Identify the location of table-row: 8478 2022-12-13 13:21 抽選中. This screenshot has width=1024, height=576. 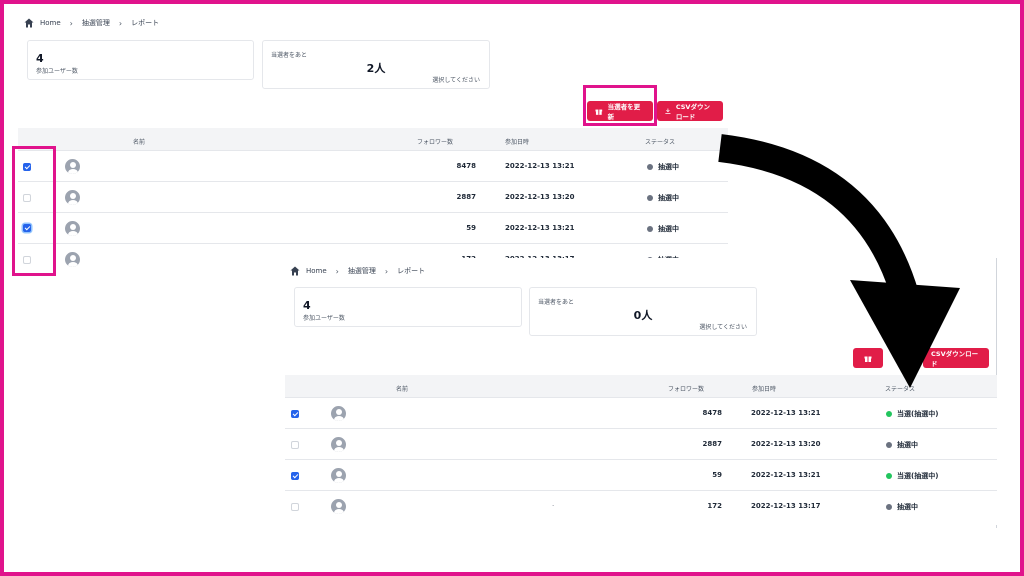
(373, 165).